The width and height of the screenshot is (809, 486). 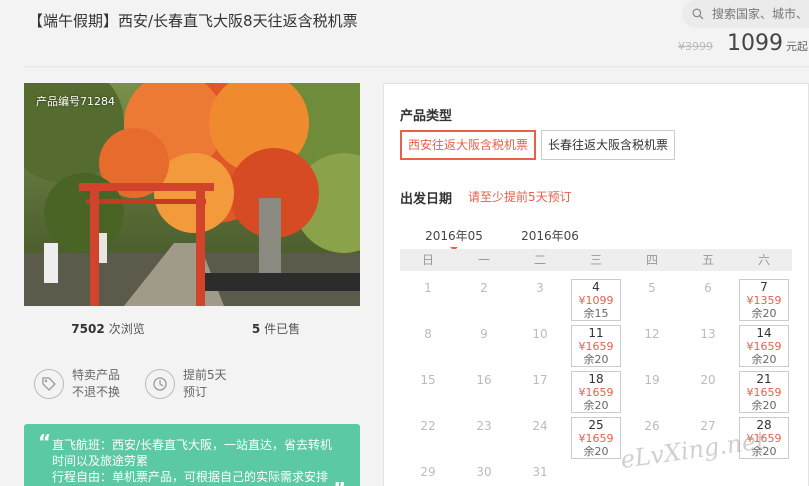 I want to click on product-stats: 7502 次浏览 5 件已售, so click(x=192, y=328).